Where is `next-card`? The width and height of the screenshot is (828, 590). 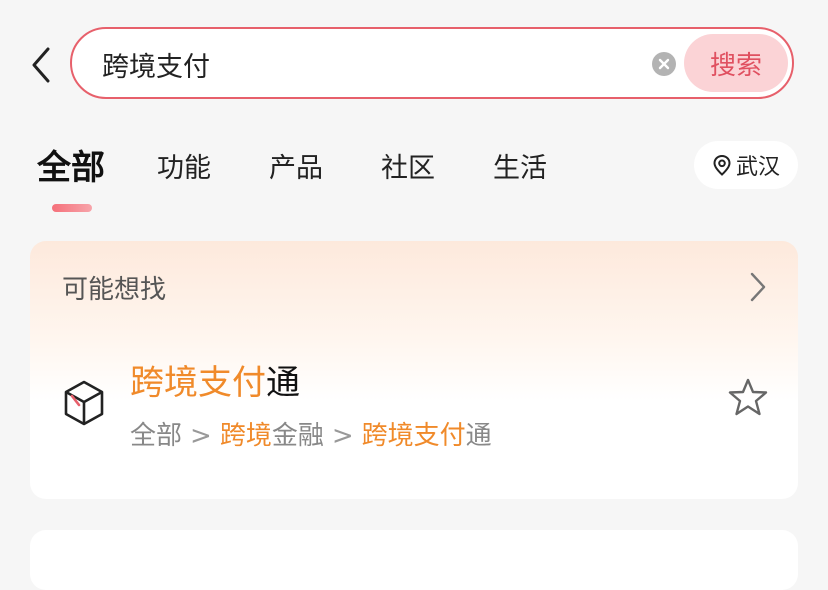
next-card is located at coordinates (414, 560).